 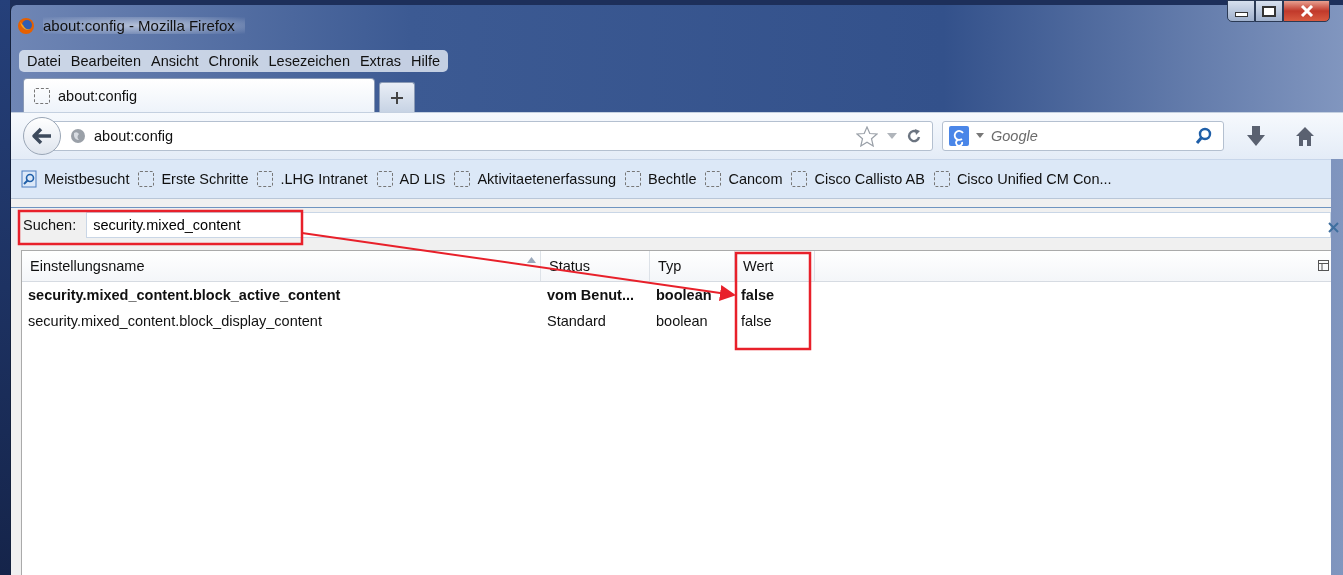 I want to click on menu-item: Hilfe, so click(x=426, y=61).